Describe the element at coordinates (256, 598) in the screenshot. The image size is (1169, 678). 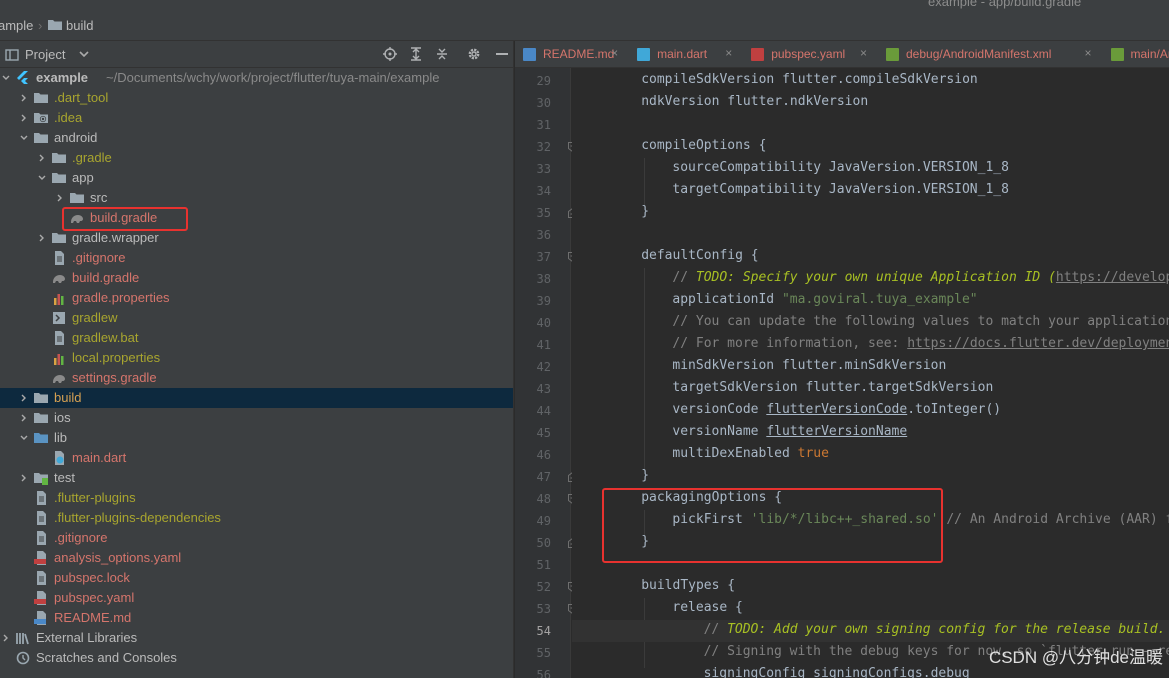
I see `tree-item: pubspec.yaml` at that location.